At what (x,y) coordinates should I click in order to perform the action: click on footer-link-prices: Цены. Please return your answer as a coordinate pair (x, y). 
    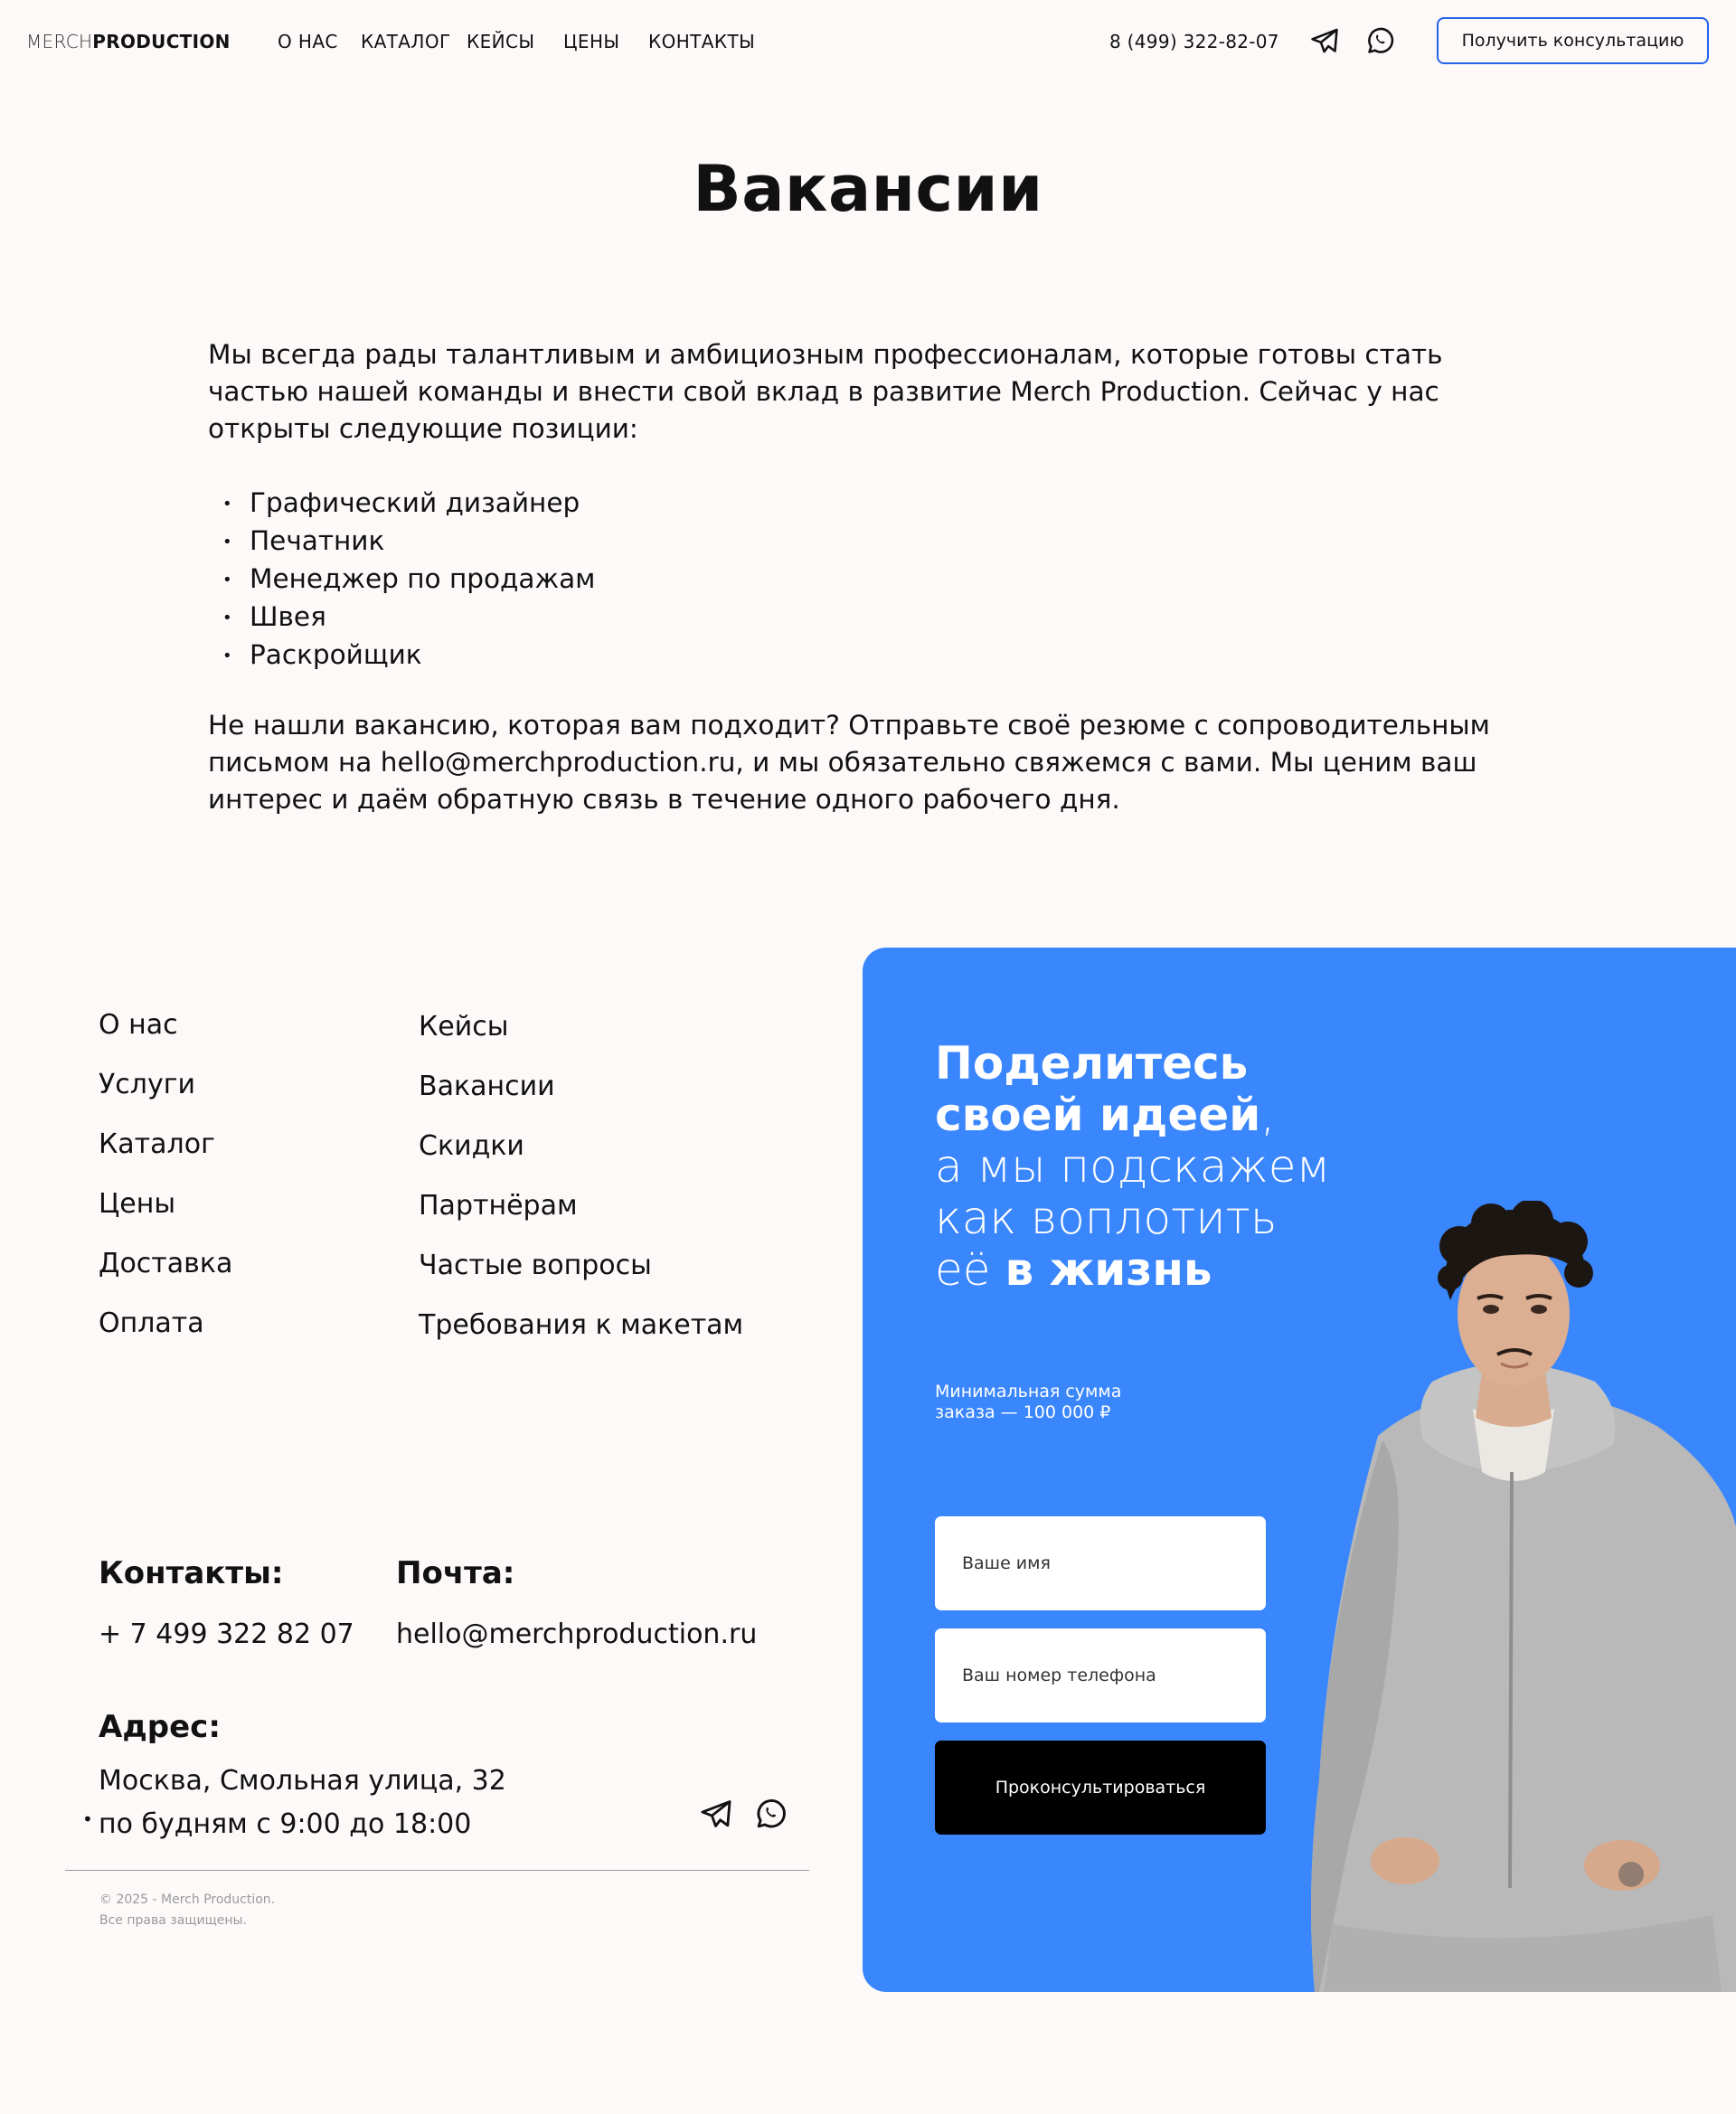
    Looking at the image, I should click on (137, 1204).